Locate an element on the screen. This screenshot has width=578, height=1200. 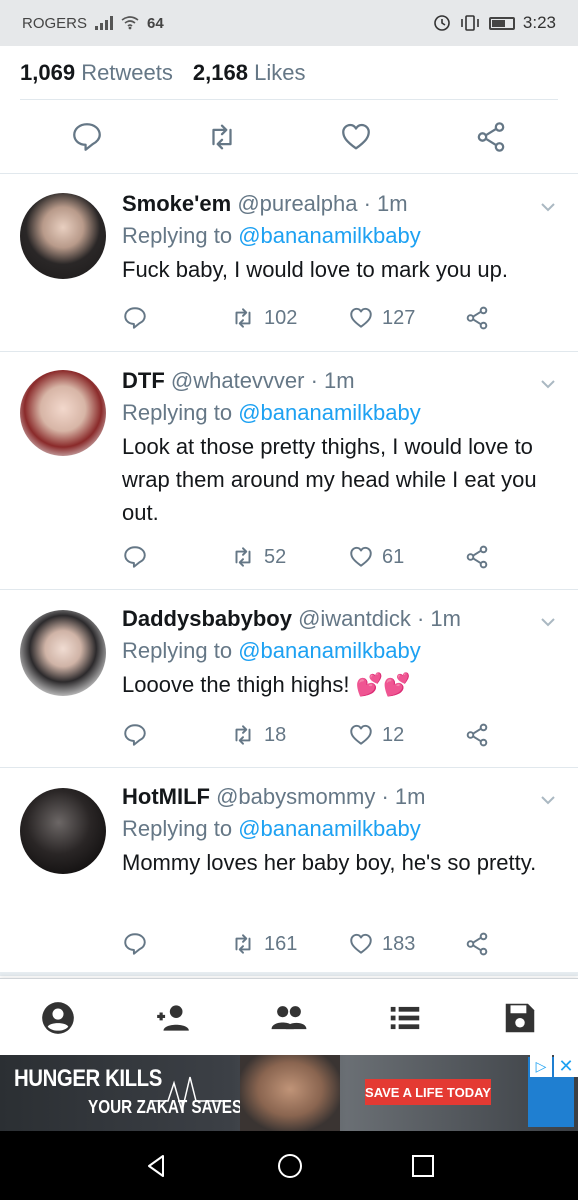
like-count: 61 is located at coordinates (393, 556).